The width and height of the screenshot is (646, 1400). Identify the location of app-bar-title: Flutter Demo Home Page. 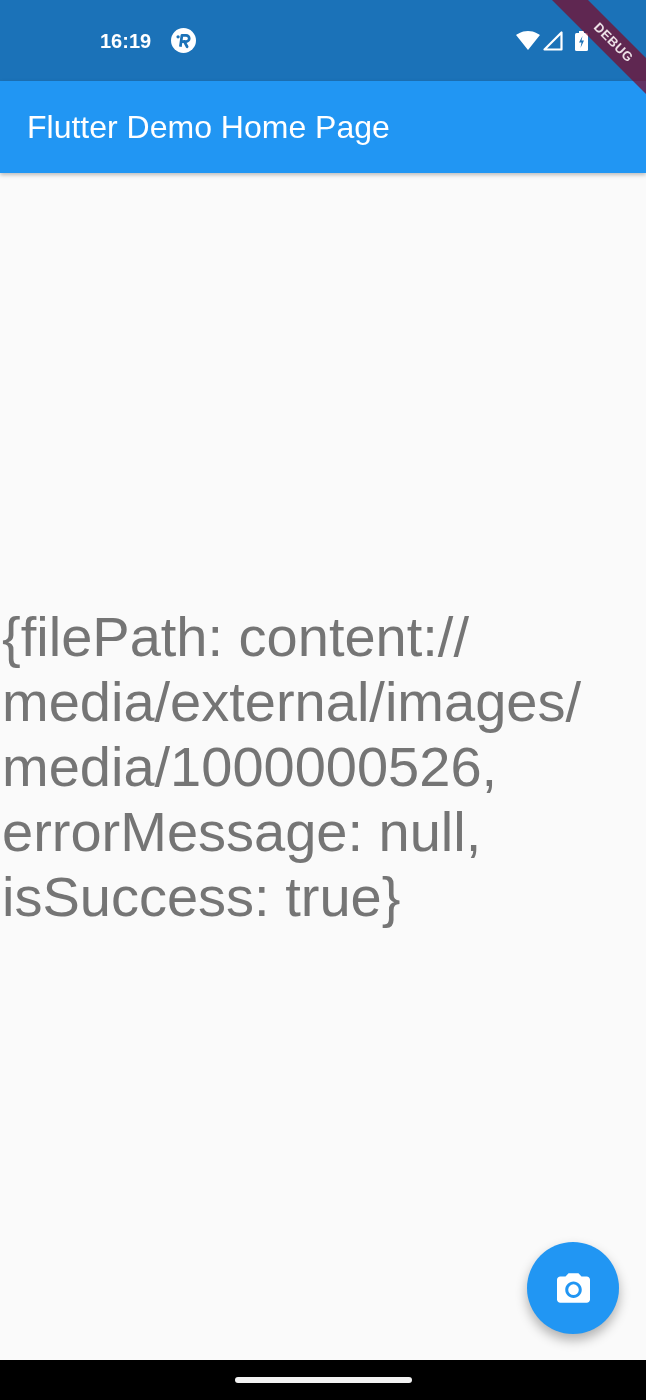
(208, 127).